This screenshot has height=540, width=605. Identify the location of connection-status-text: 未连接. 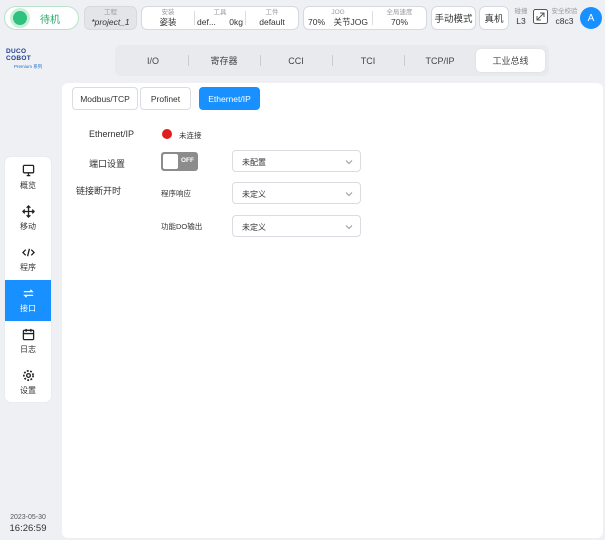
(190, 135).